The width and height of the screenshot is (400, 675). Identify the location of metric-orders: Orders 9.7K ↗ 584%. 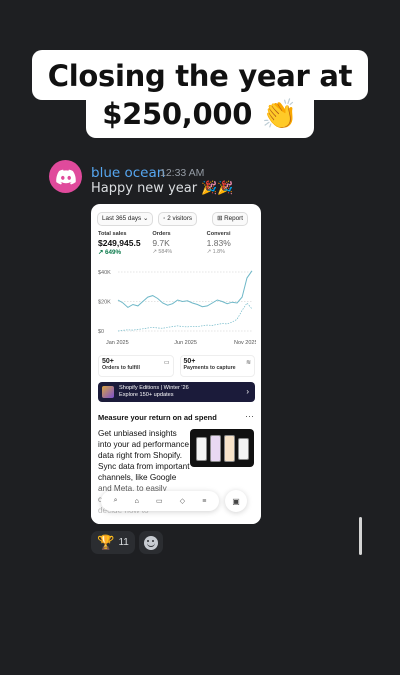
(179, 243).